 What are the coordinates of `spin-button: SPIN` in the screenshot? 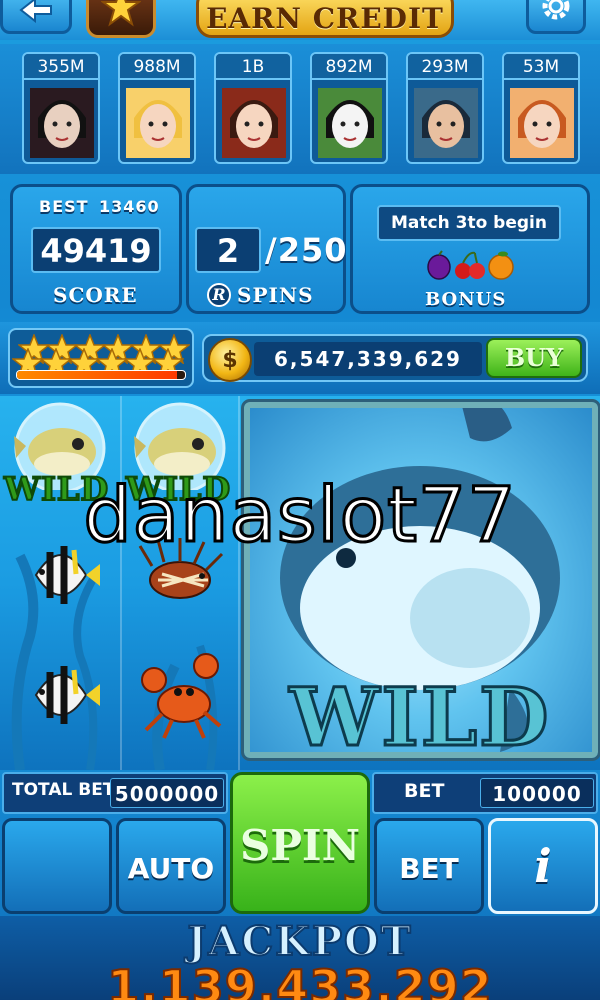 It's located at (300, 843).